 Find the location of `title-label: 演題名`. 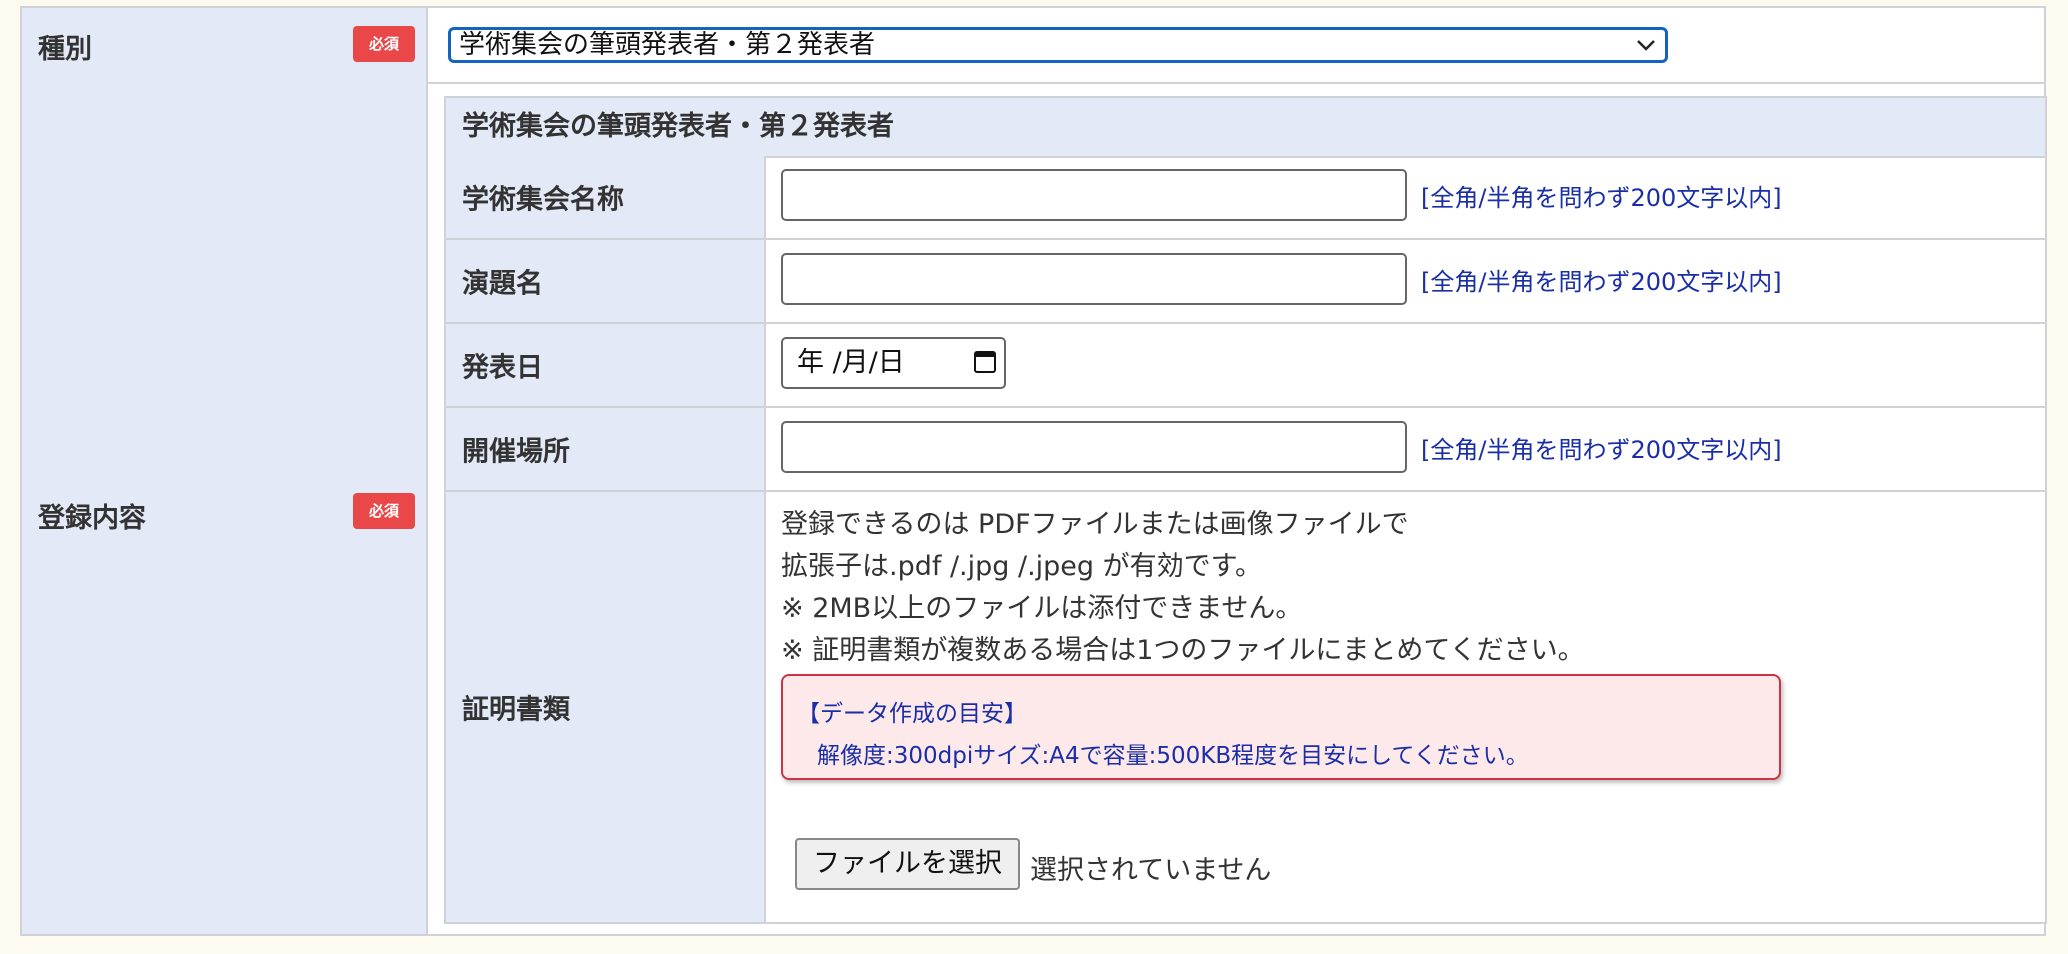

title-label: 演題名 is located at coordinates (606, 281).